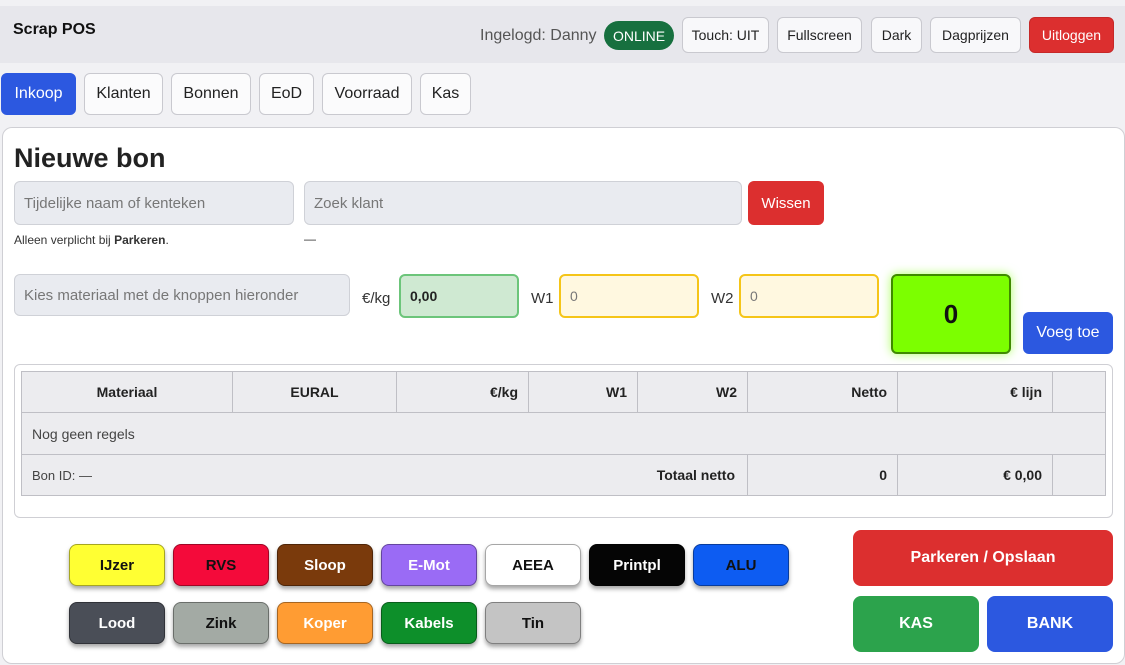 This screenshot has width=1125, height=665. What do you see at coordinates (154, 203) in the screenshot?
I see `temporary-name-input: Tijdelijke naam of kenteken` at bounding box center [154, 203].